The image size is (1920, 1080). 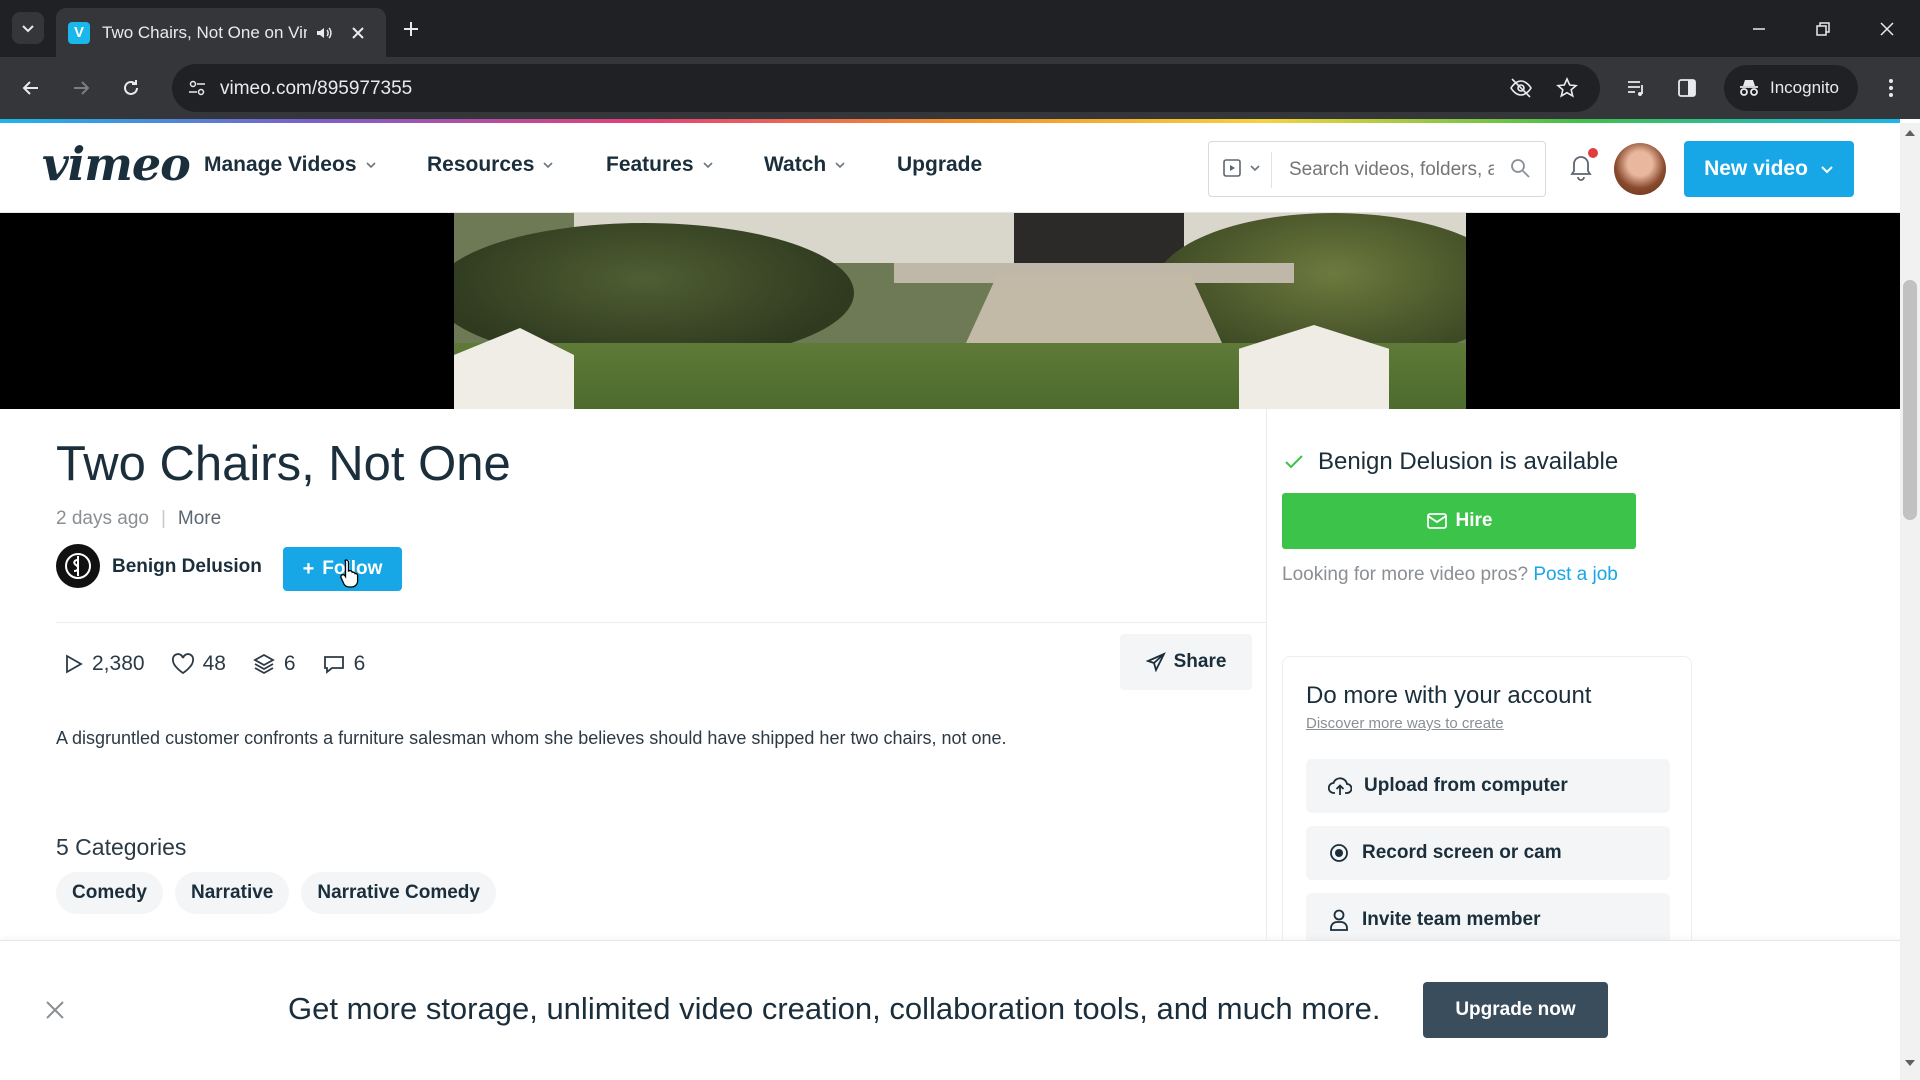 I want to click on action-label: Record screen or cam, so click(x=1462, y=852).